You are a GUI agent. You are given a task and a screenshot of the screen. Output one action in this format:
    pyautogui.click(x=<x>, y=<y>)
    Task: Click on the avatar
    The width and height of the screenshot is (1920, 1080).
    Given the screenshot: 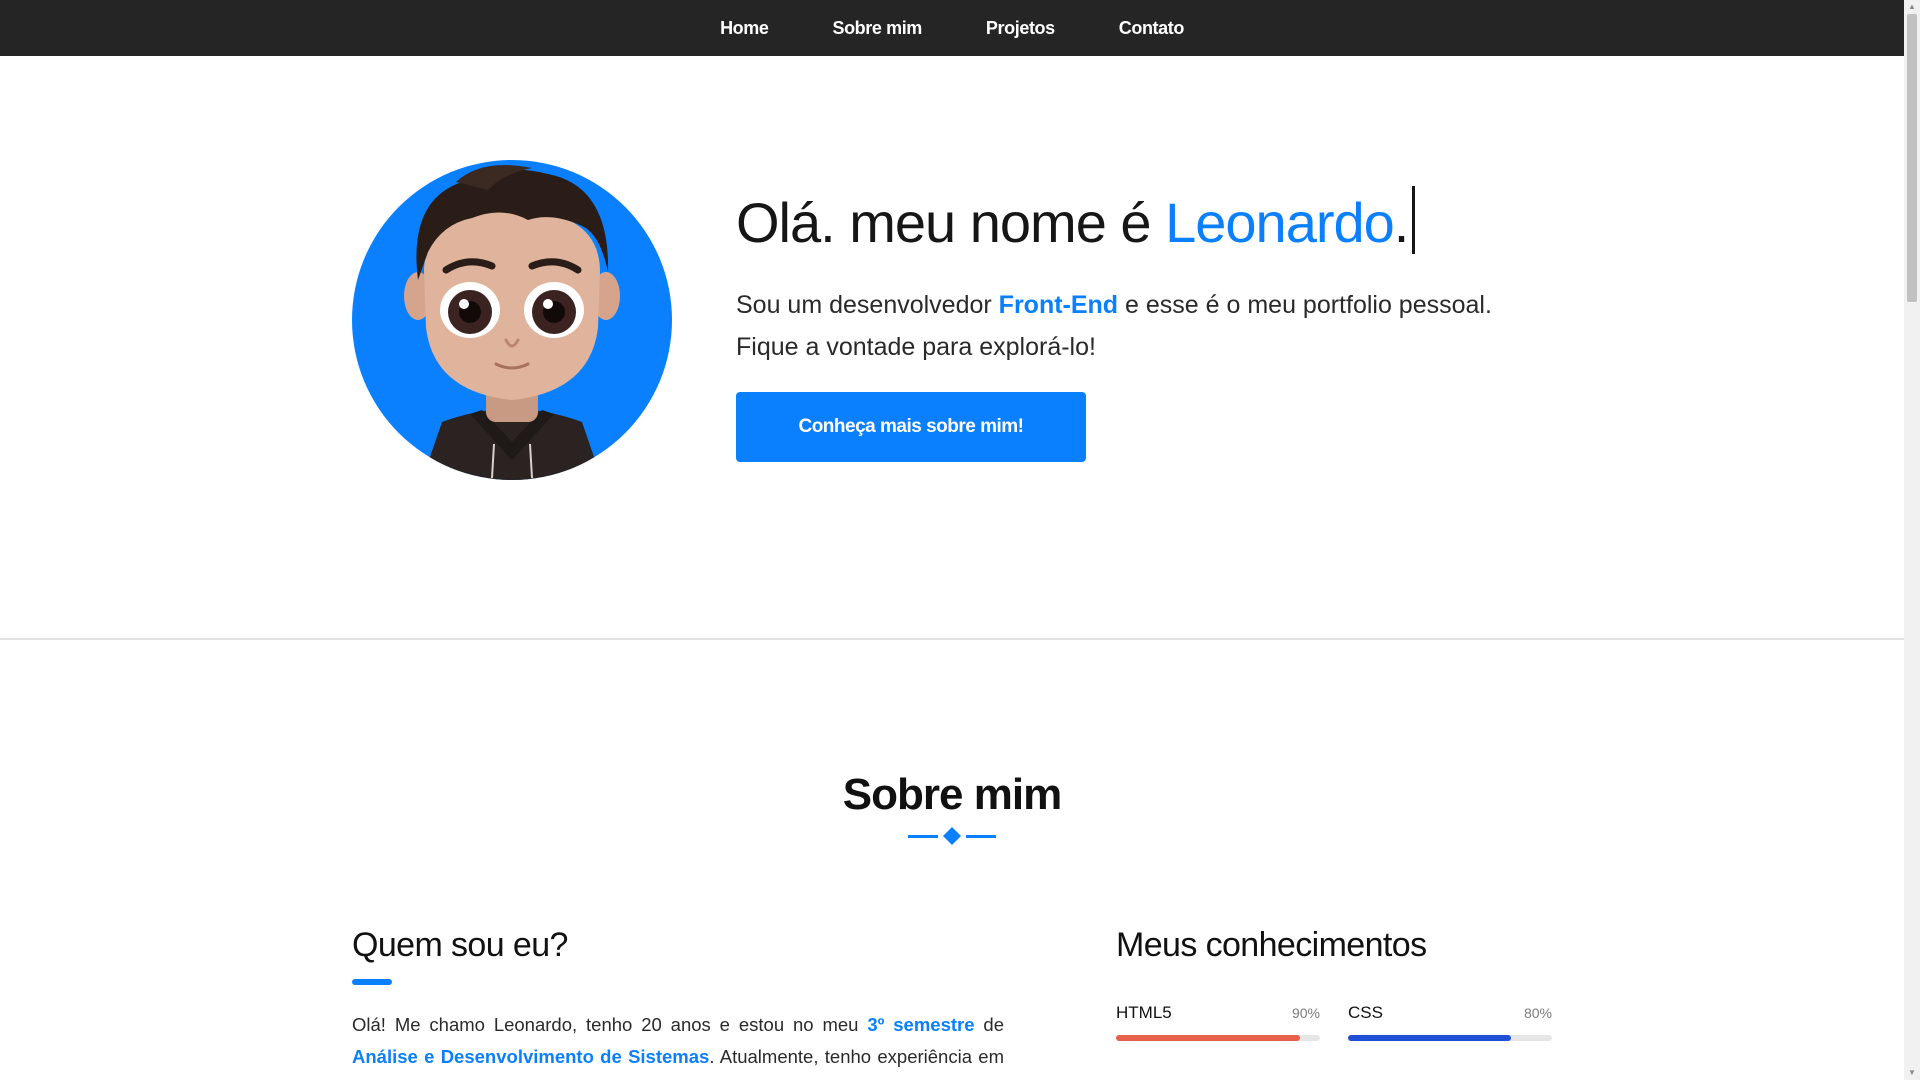 What is the action you would take?
    pyautogui.click(x=512, y=320)
    